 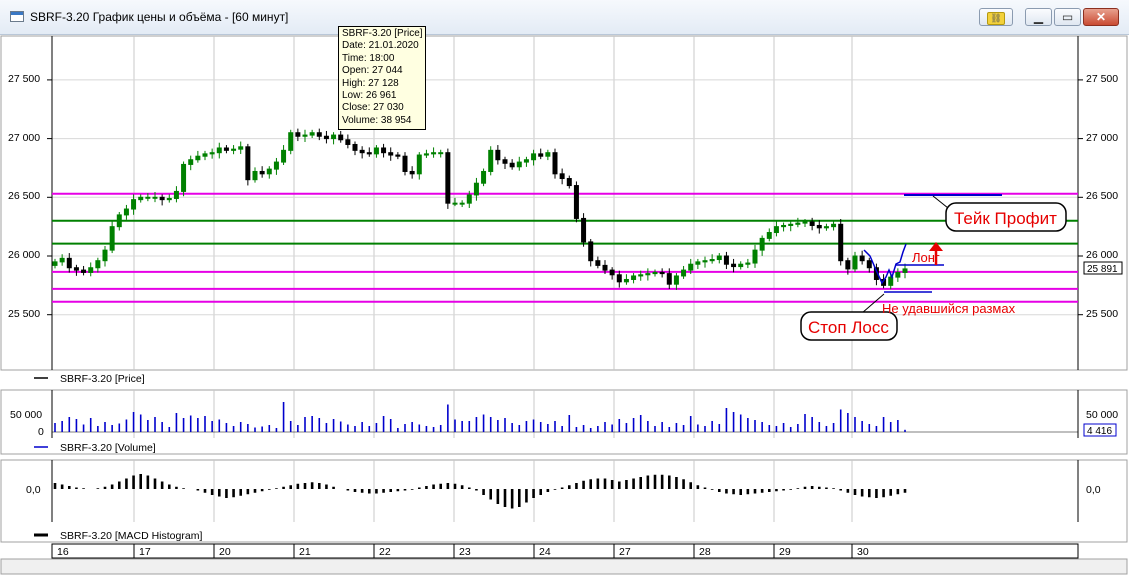 What do you see at coordinates (24, 255) in the screenshot?
I see `y-tick-left: 26 000` at bounding box center [24, 255].